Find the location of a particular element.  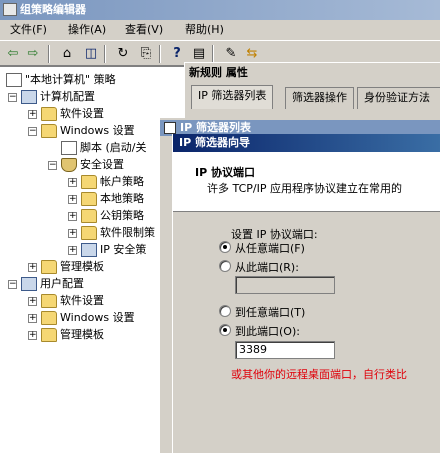

export-list-icon: ⎘ is located at coordinates (146, 54).